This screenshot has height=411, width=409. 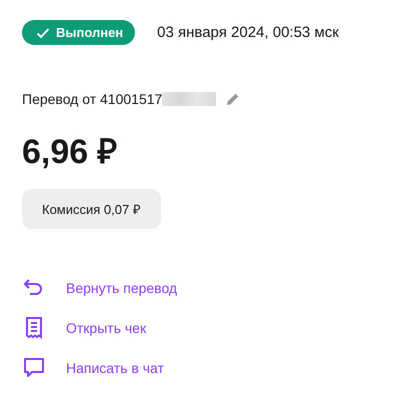 I want to click on pencil-icon, so click(x=233, y=99).